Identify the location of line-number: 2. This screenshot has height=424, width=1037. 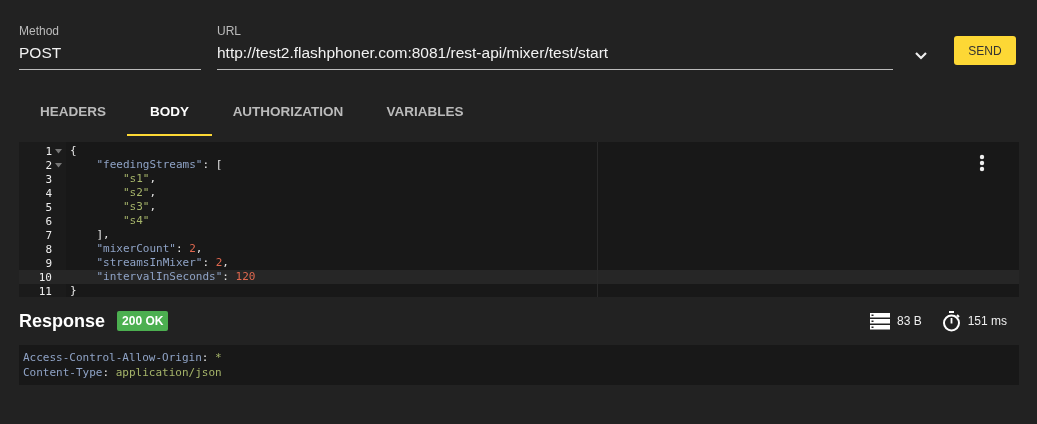
(48, 165).